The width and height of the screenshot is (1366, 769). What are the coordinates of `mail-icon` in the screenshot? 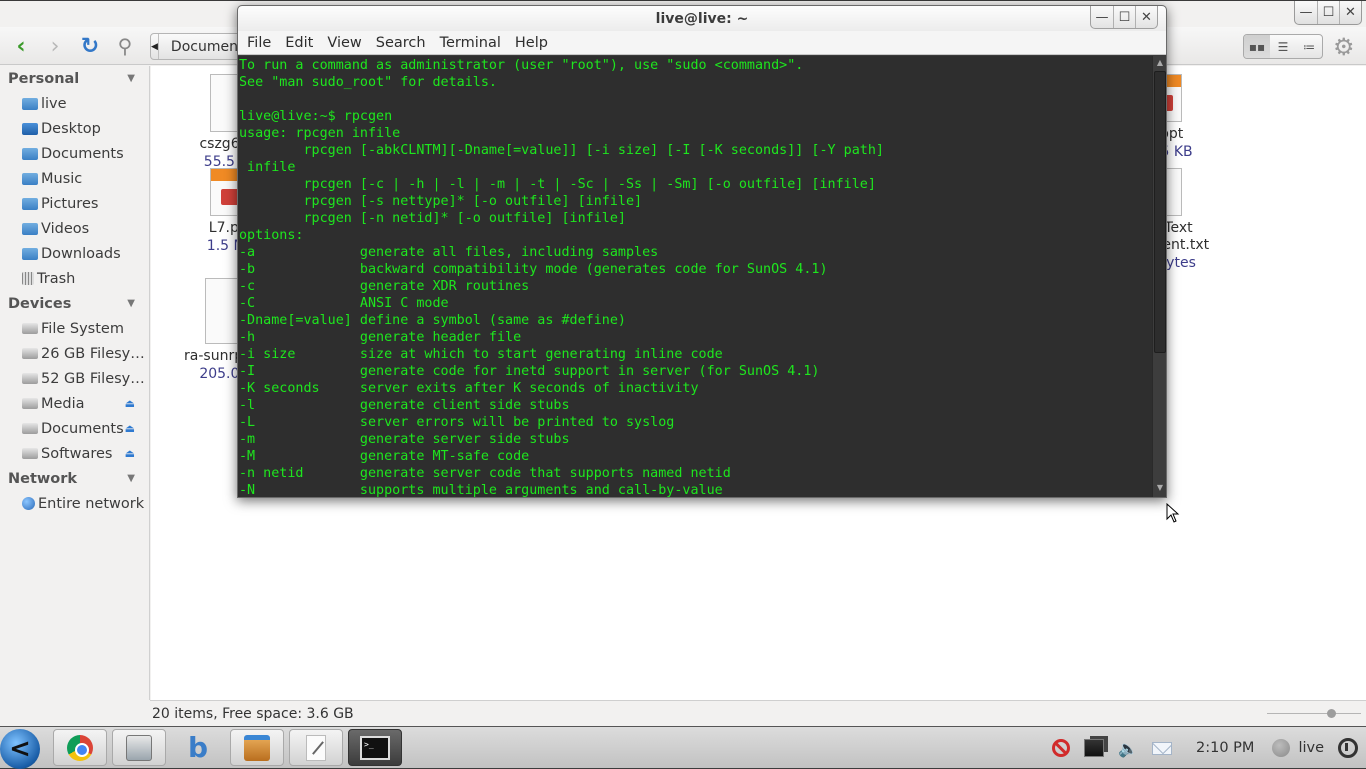 It's located at (1162, 748).